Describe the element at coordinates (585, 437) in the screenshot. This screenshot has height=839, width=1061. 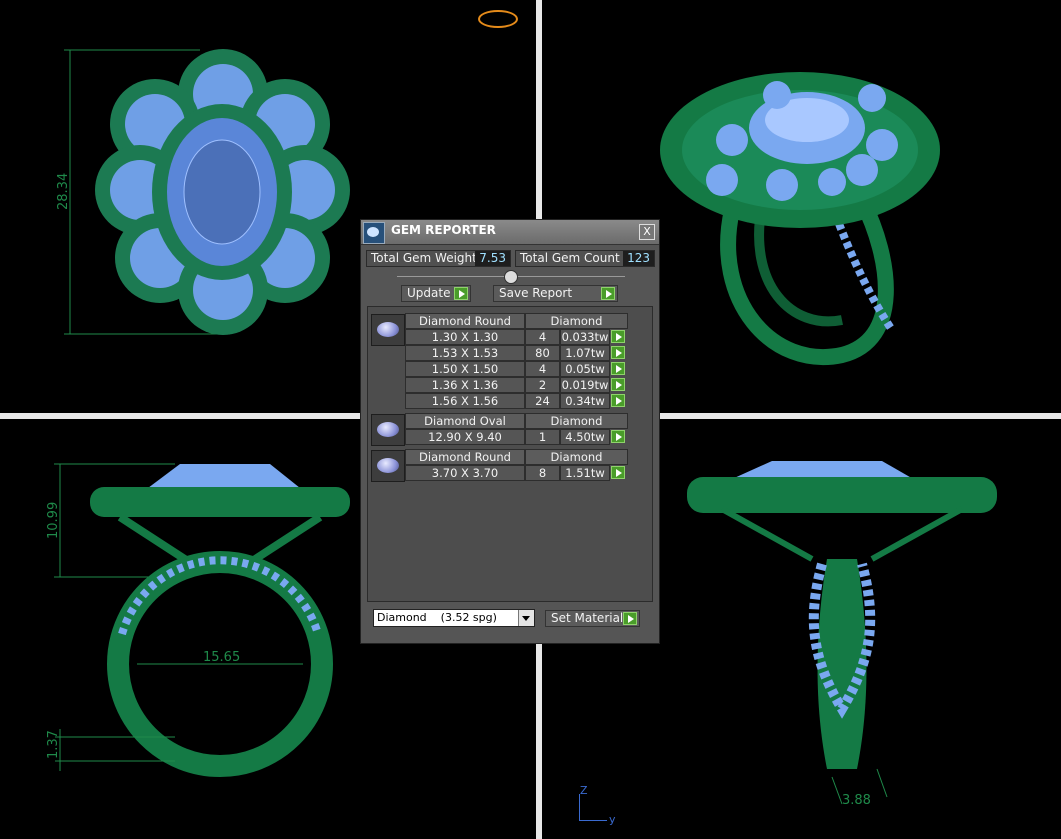
I see `gem-weight: 4.50tw` at that location.